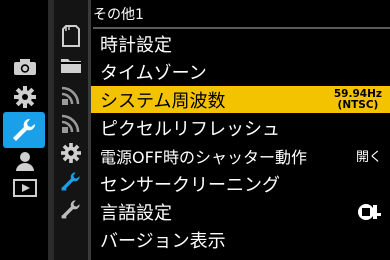 The width and height of the screenshot is (390, 260). I want to click on menu-item-label: 言語設定, so click(136, 213).